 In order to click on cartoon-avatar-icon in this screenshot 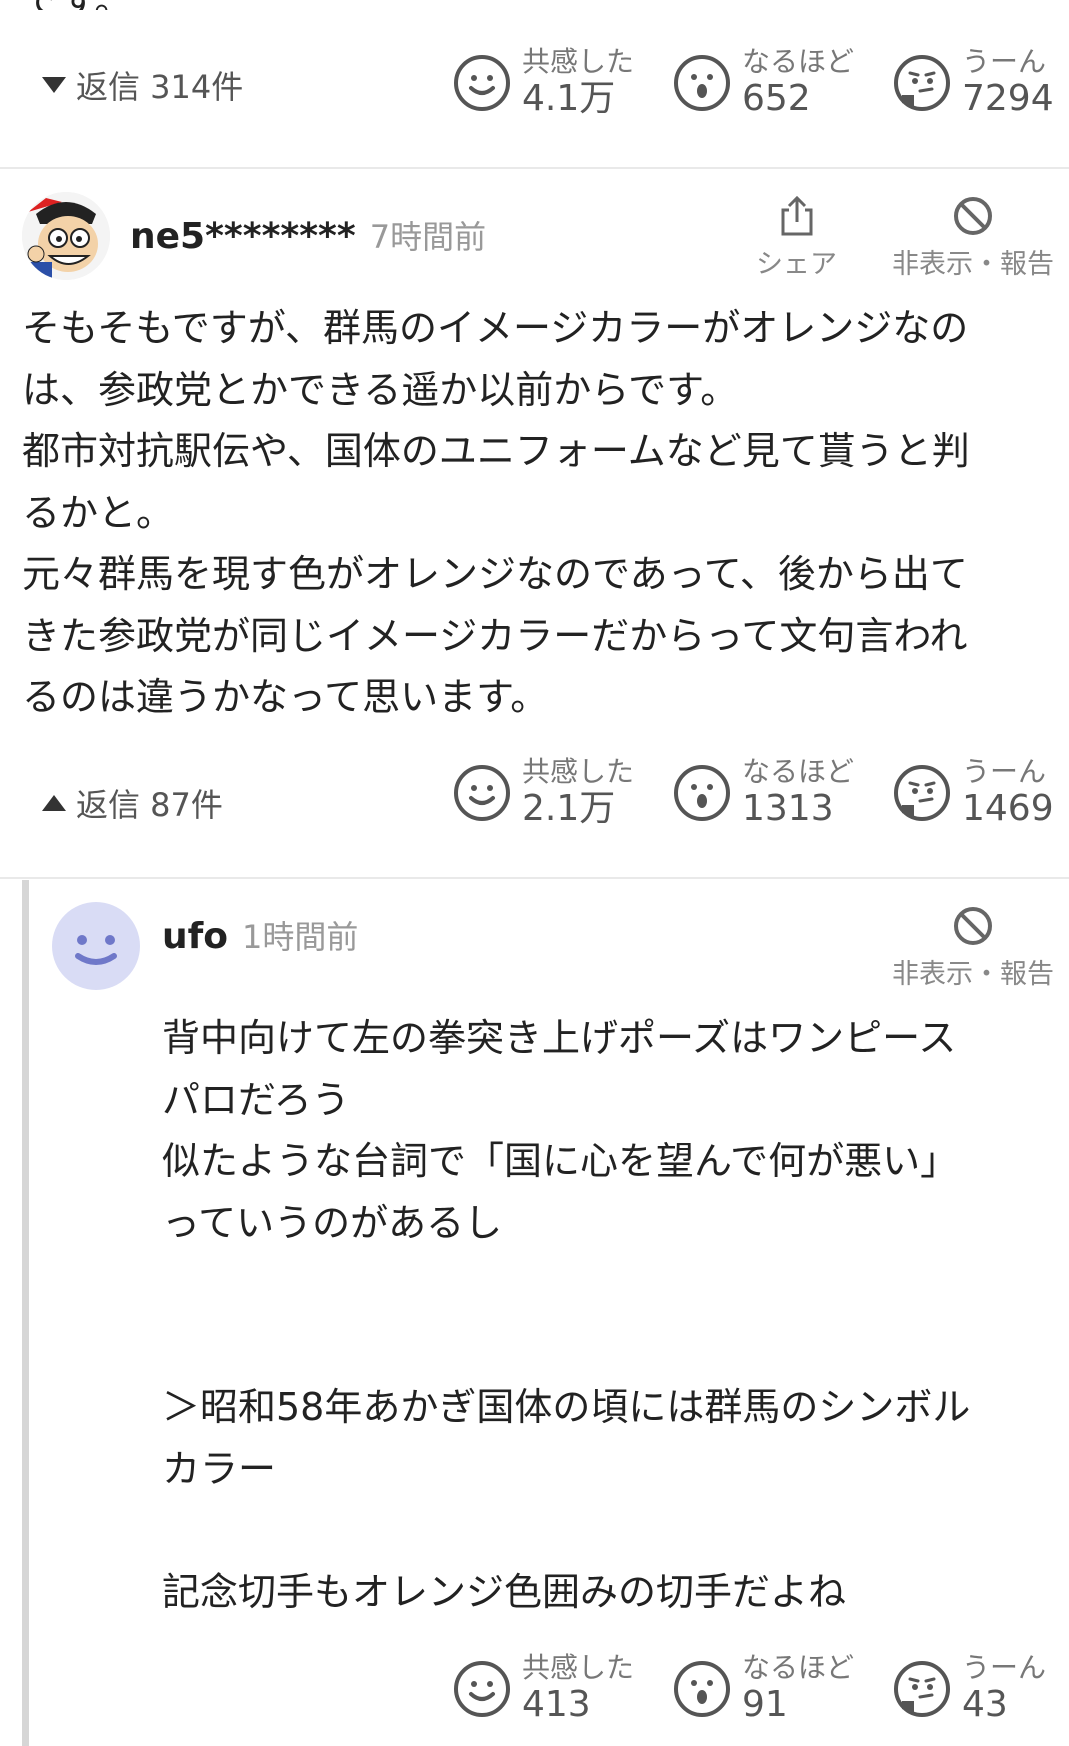, I will do `click(66, 236)`.